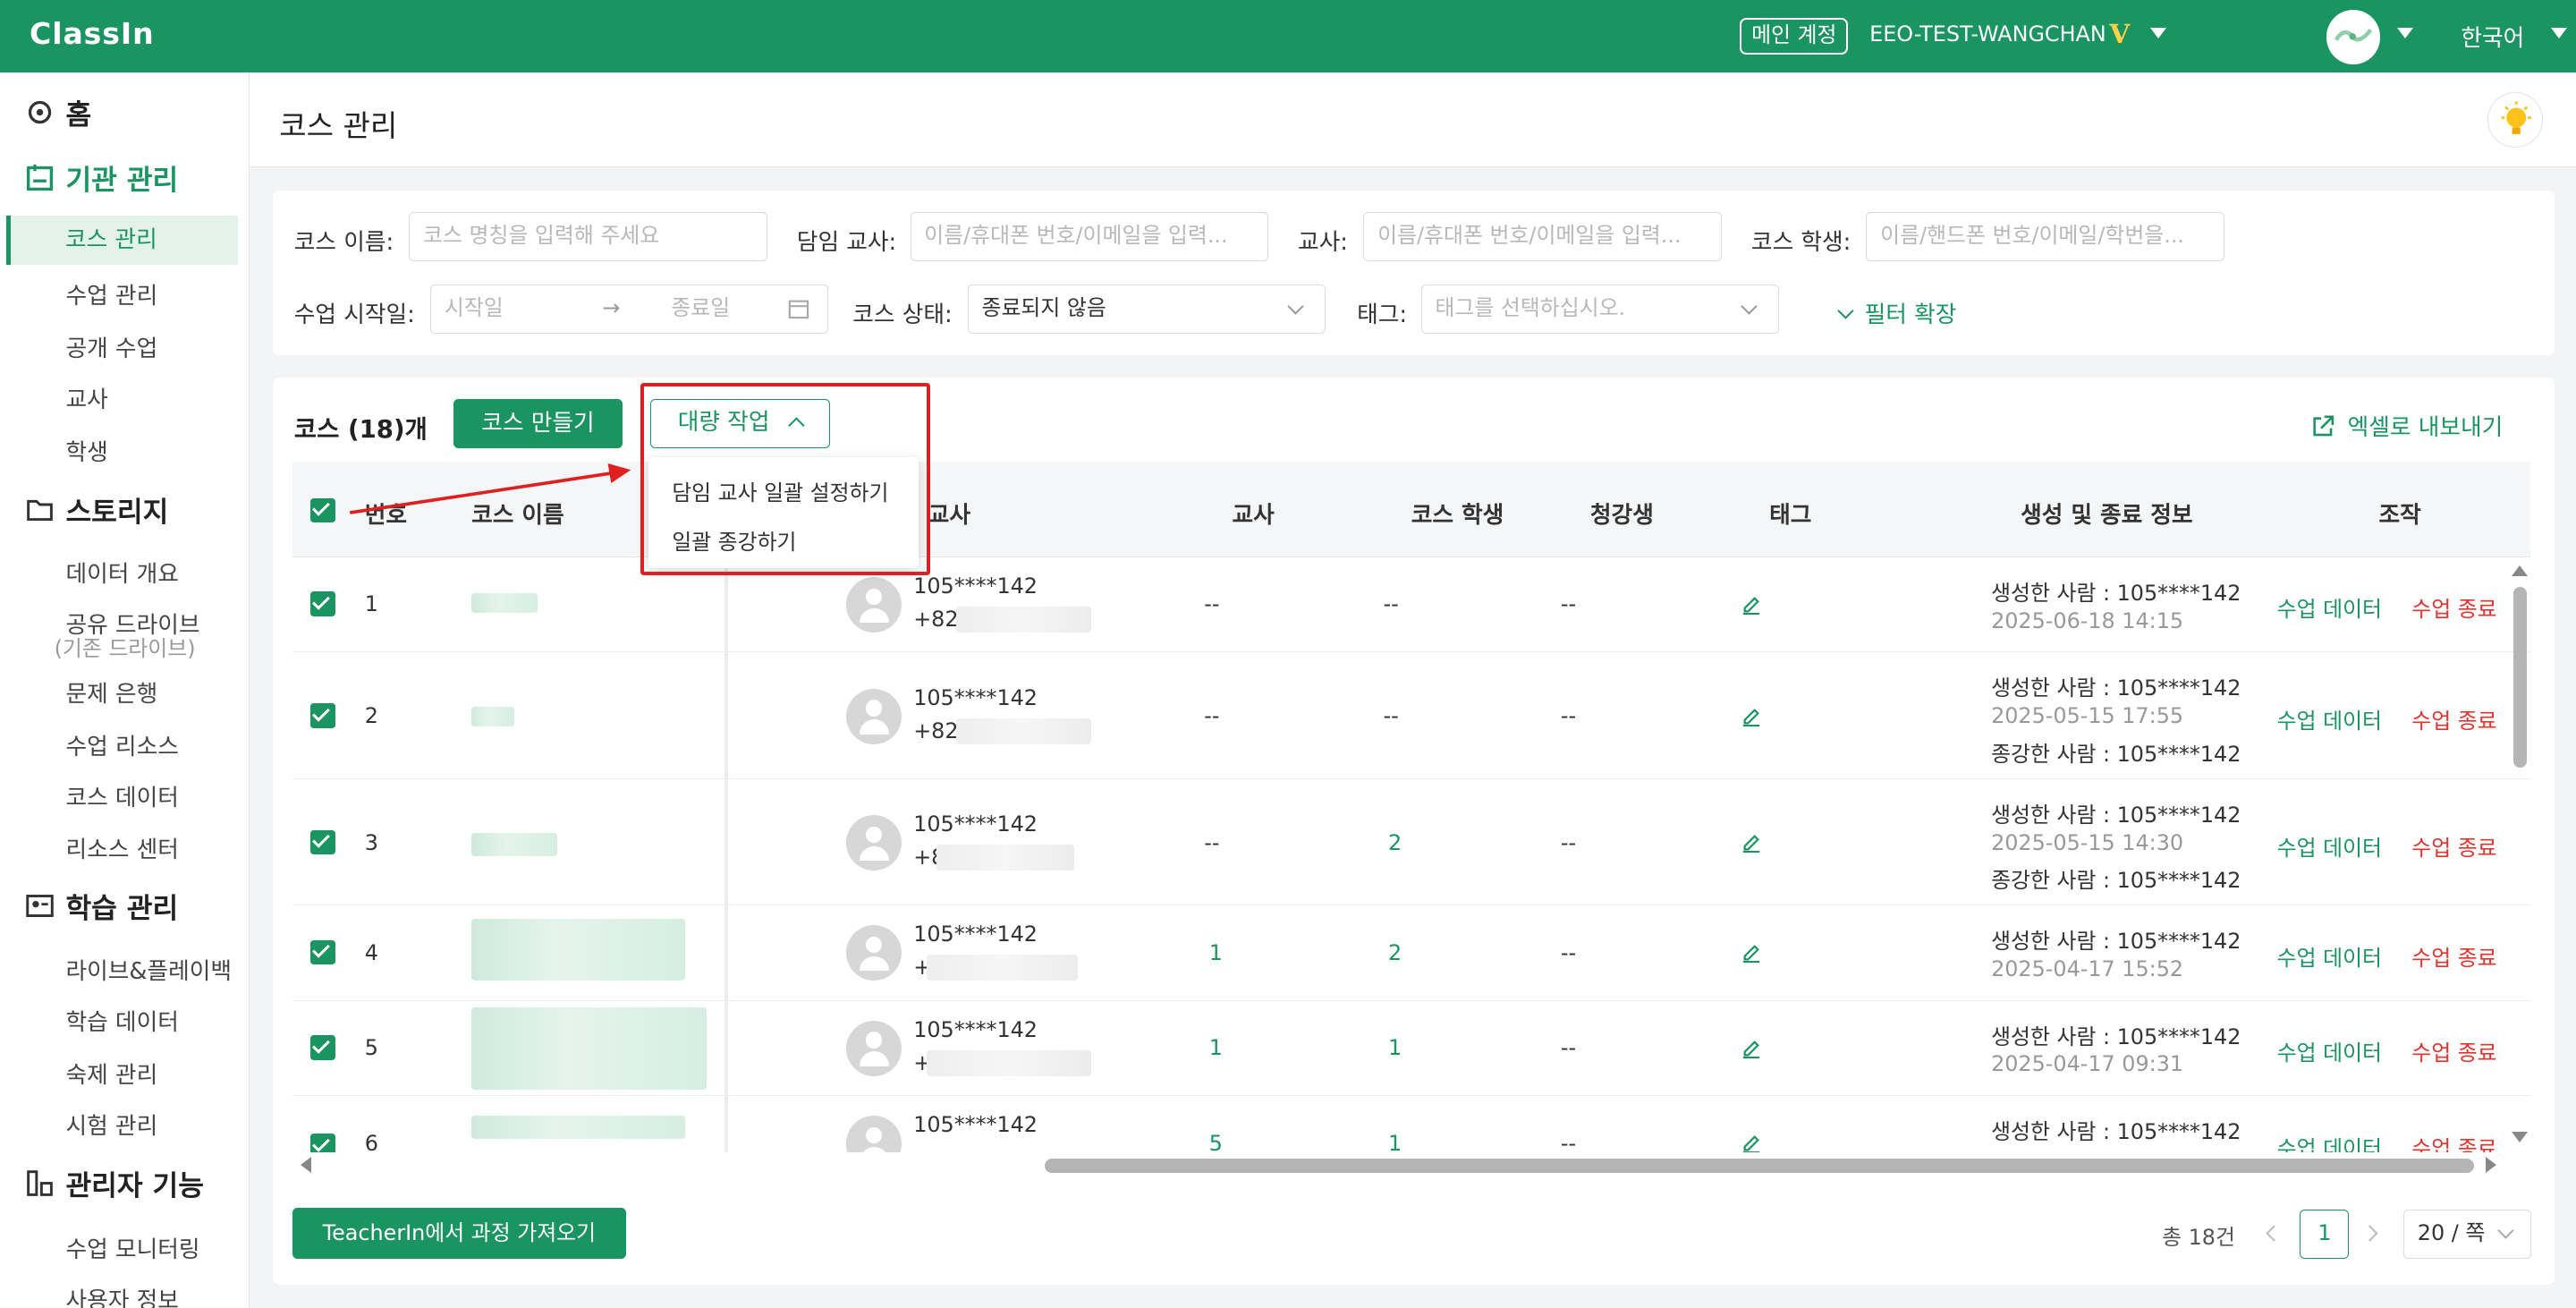  What do you see at coordinates (2404, 33) in the screenshot?
I see `avatar-chevron-down-icon` at bounding box center [2404, 33].